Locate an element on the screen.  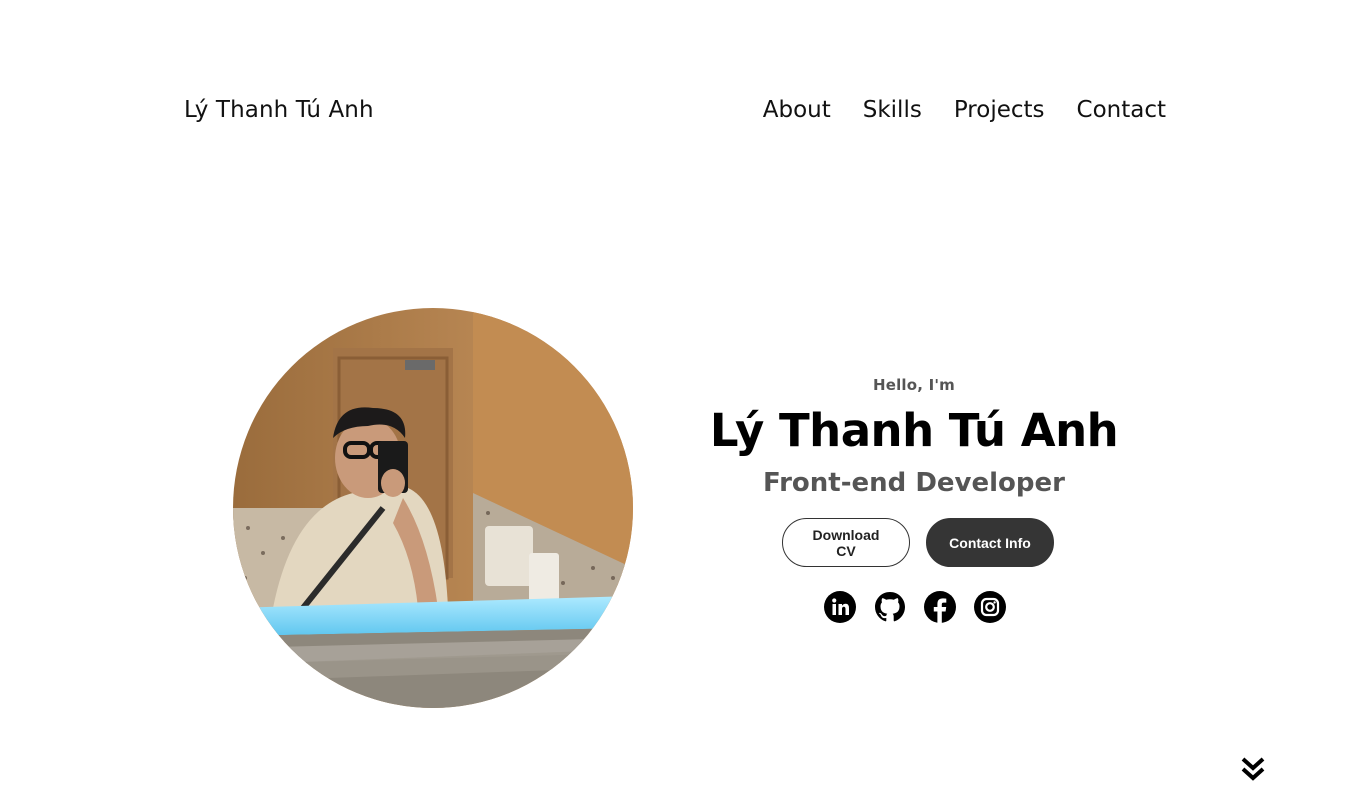
nav-link-skills: Skills is located at coordinates (892, 110).